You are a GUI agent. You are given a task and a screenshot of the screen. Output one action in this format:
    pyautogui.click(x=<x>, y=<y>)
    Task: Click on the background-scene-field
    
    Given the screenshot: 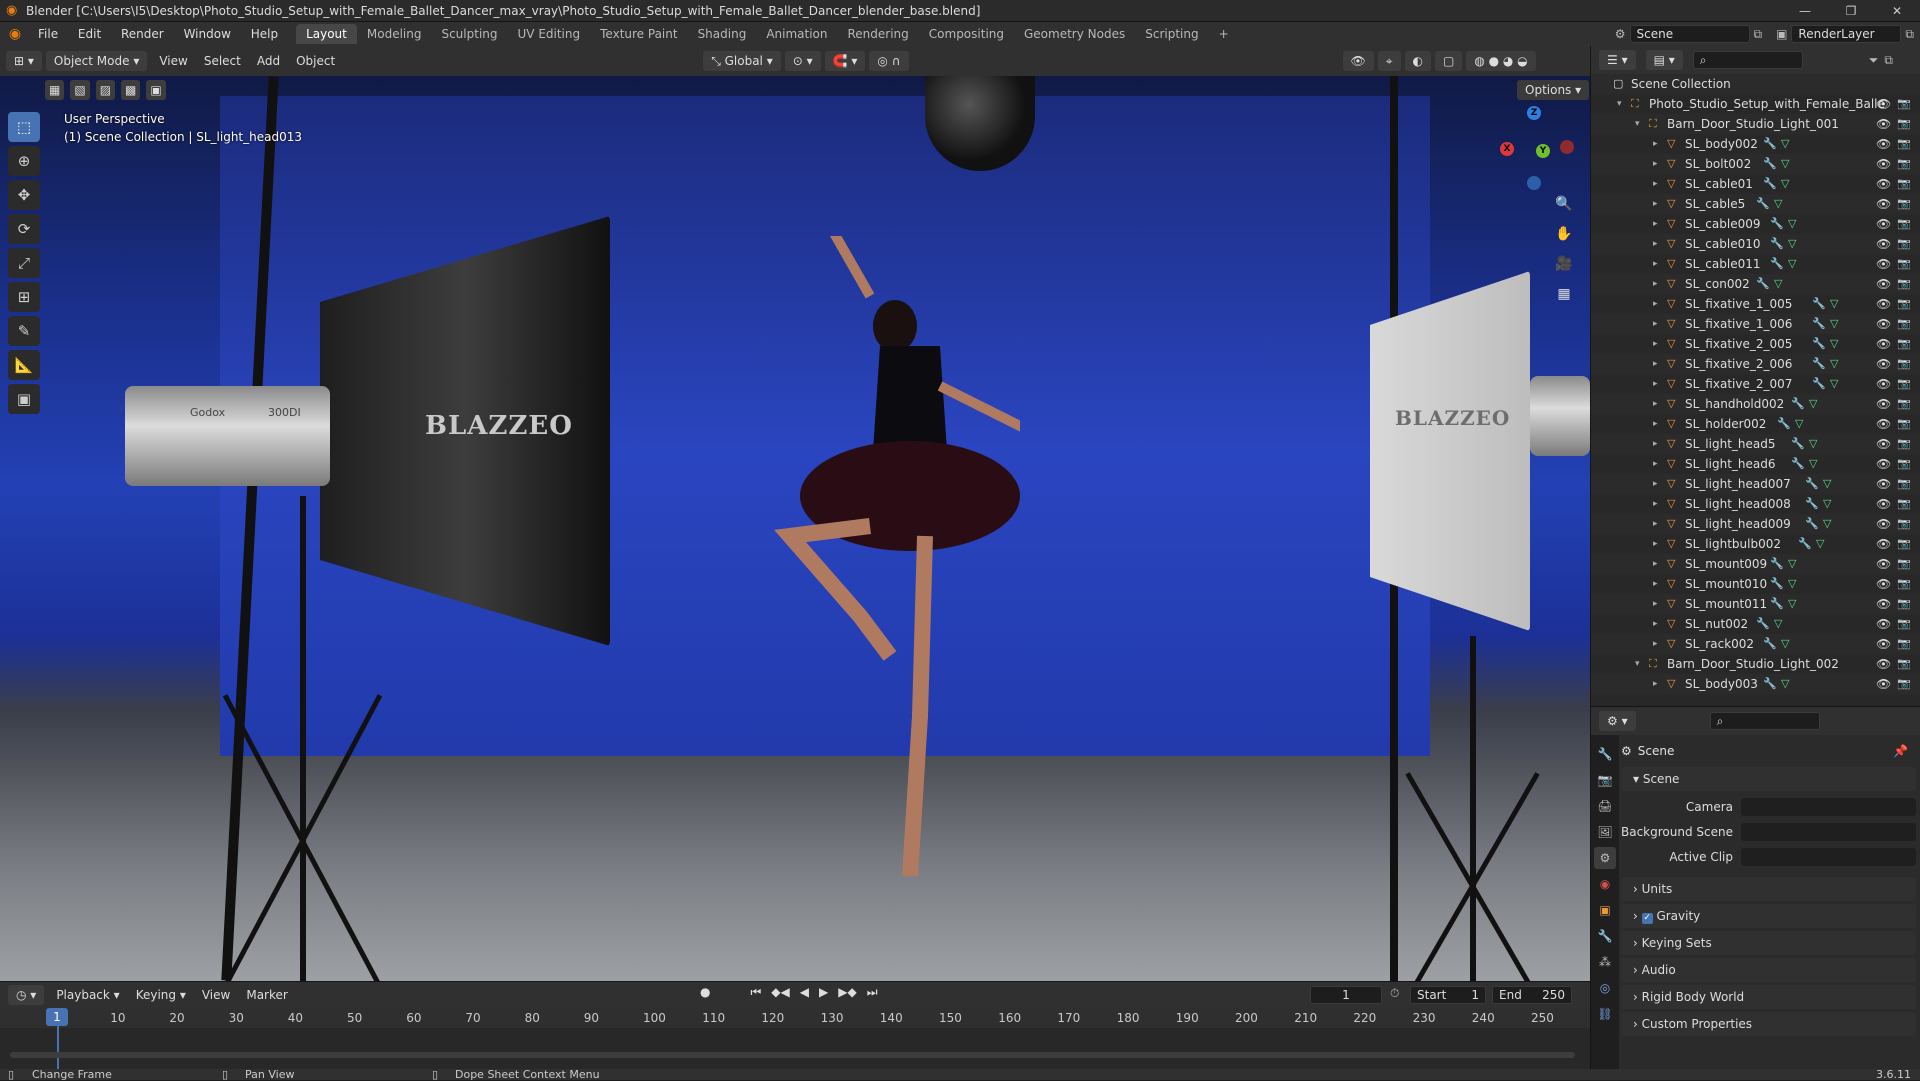 What is the action you would take?
    pyautogui.click(x=1828, y=831)
    